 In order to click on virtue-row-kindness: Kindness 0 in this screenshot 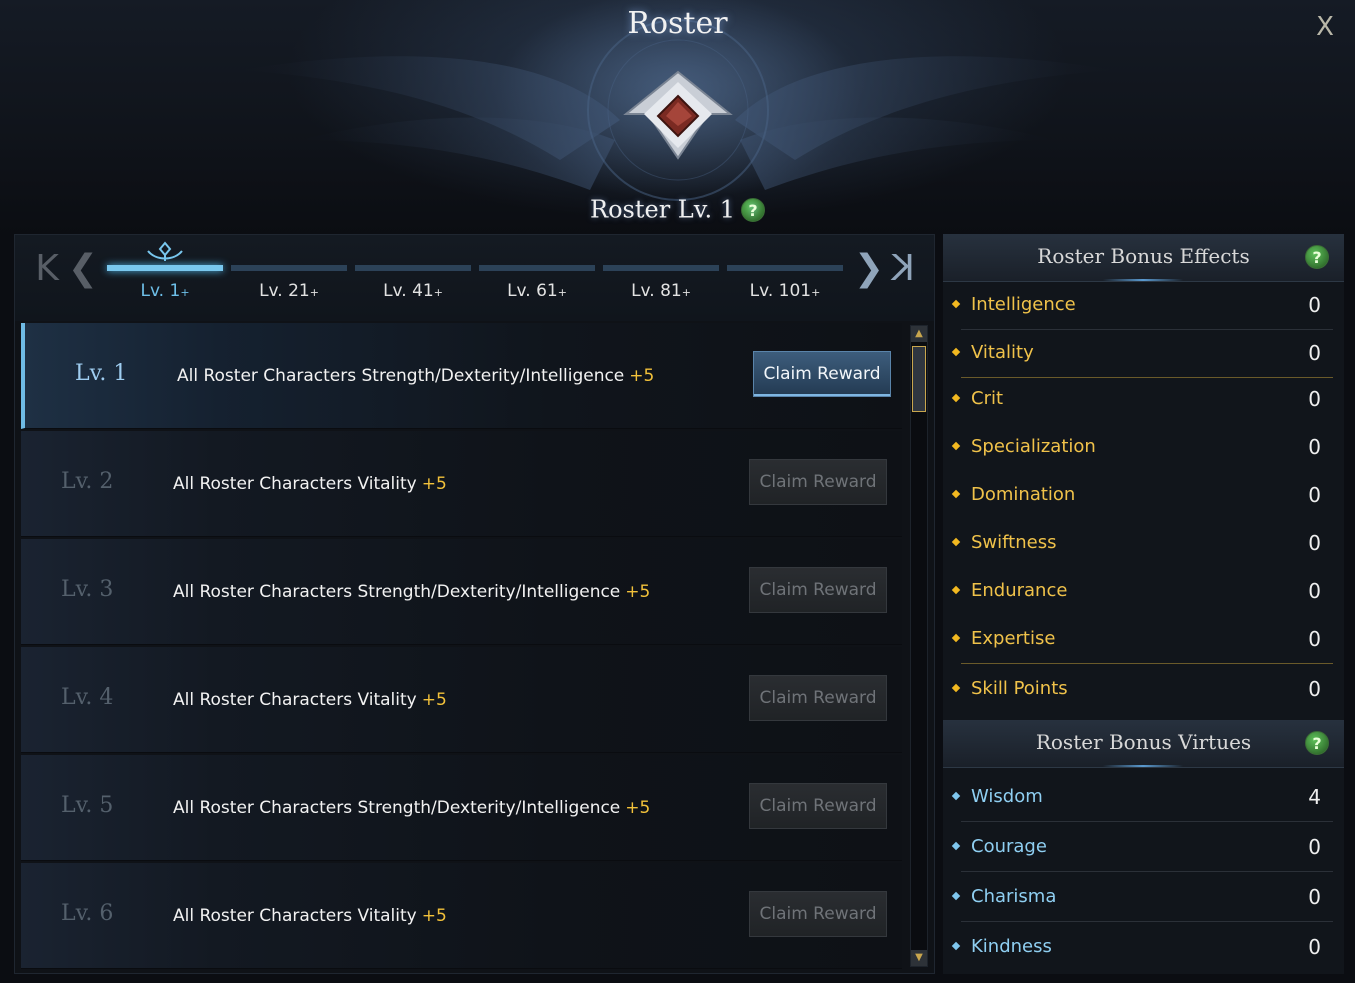, I will do `click(1142, 948)`.